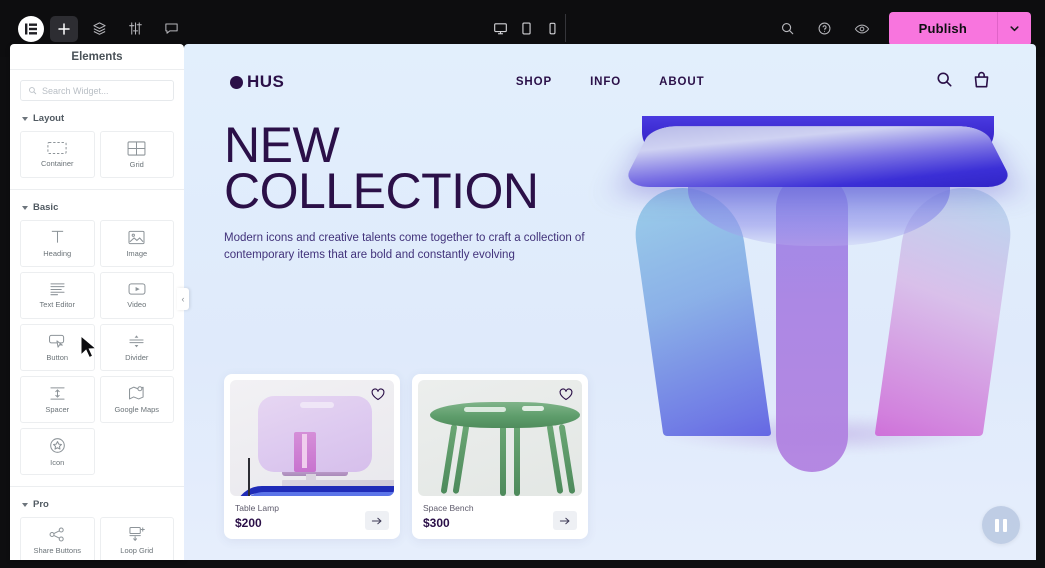  What do you see at coordinates (136, 393) in the screenshot?
I see `google-maps-icon` at bounding box center [136, 393].